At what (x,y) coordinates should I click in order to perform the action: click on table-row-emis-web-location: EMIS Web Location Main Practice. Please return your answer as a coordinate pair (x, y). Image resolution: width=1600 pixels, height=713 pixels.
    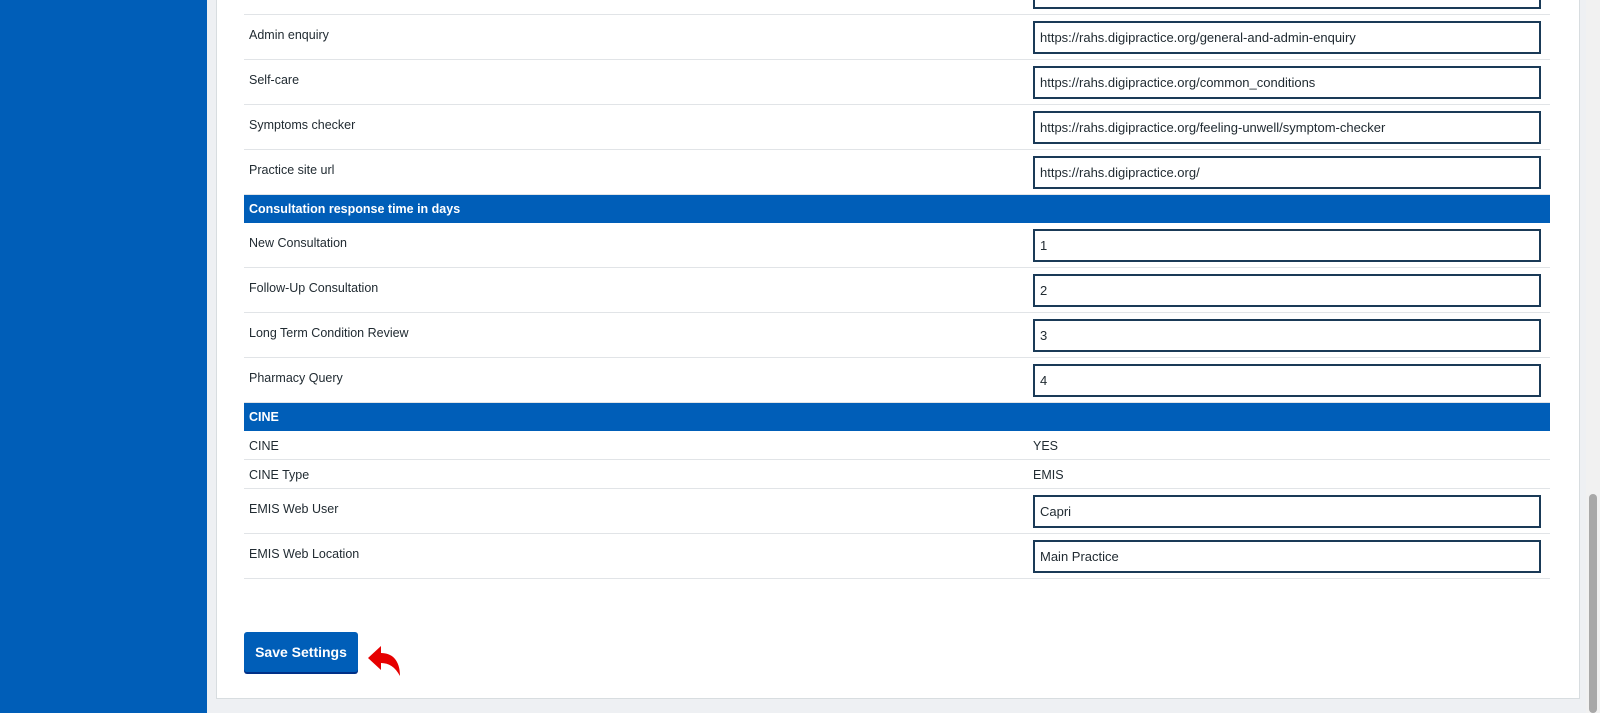
    Looking at the image, I should click on (897, 556).